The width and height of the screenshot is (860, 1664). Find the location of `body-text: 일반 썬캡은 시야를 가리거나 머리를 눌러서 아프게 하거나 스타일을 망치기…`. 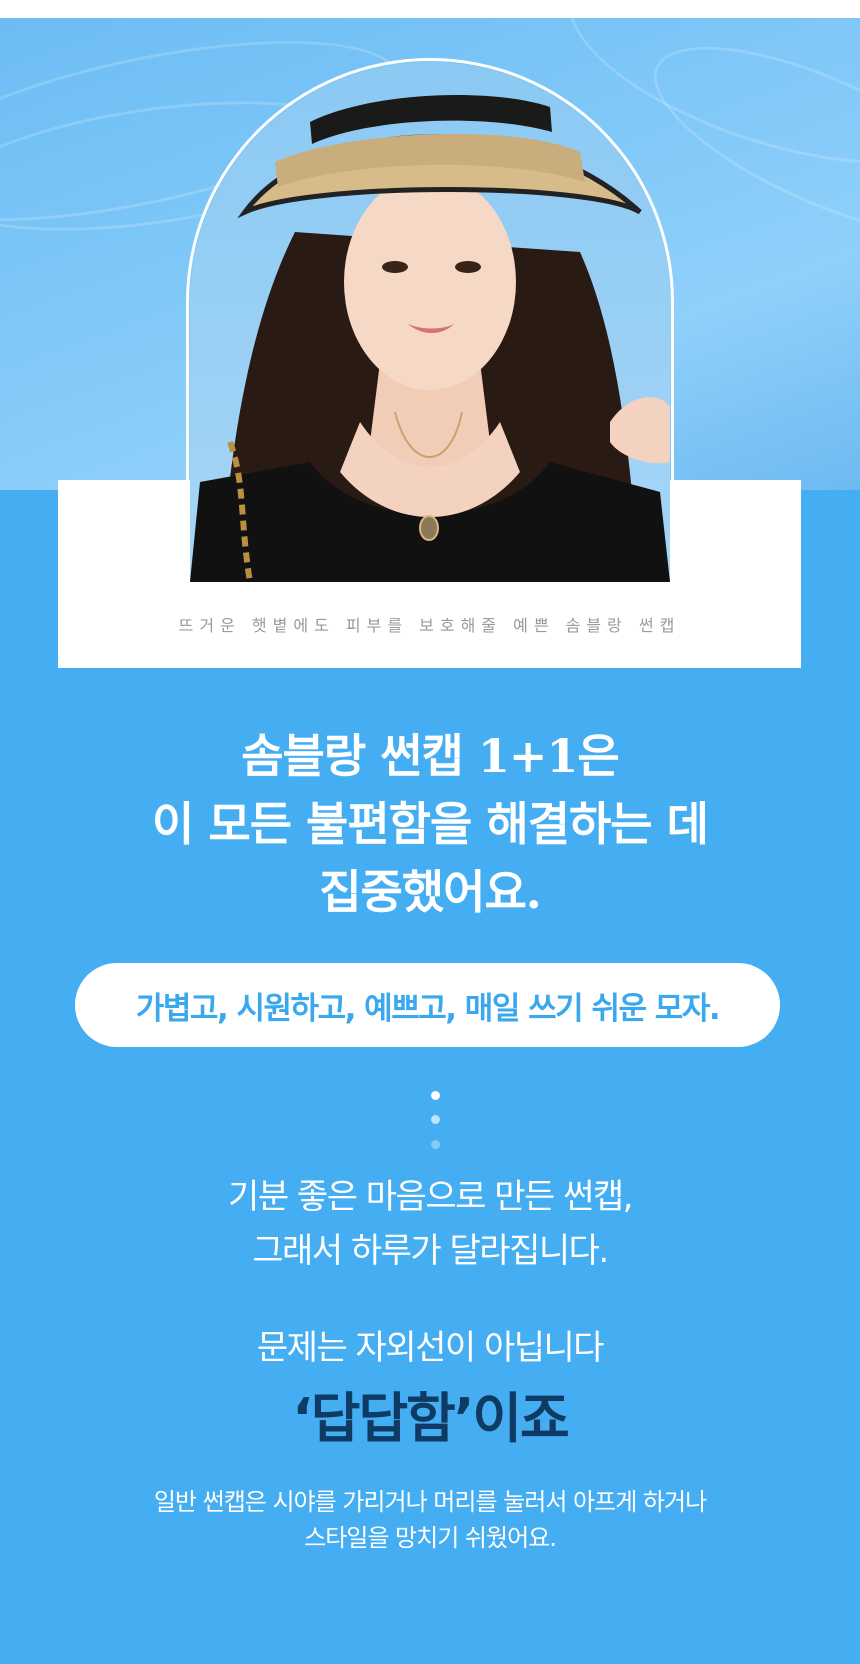

body-text: 일반 썬캡은 시야를 가리거나 머리를 눌러서 아프게 하거나 스타일을 망치기… is located at coordinates (430, 1520).